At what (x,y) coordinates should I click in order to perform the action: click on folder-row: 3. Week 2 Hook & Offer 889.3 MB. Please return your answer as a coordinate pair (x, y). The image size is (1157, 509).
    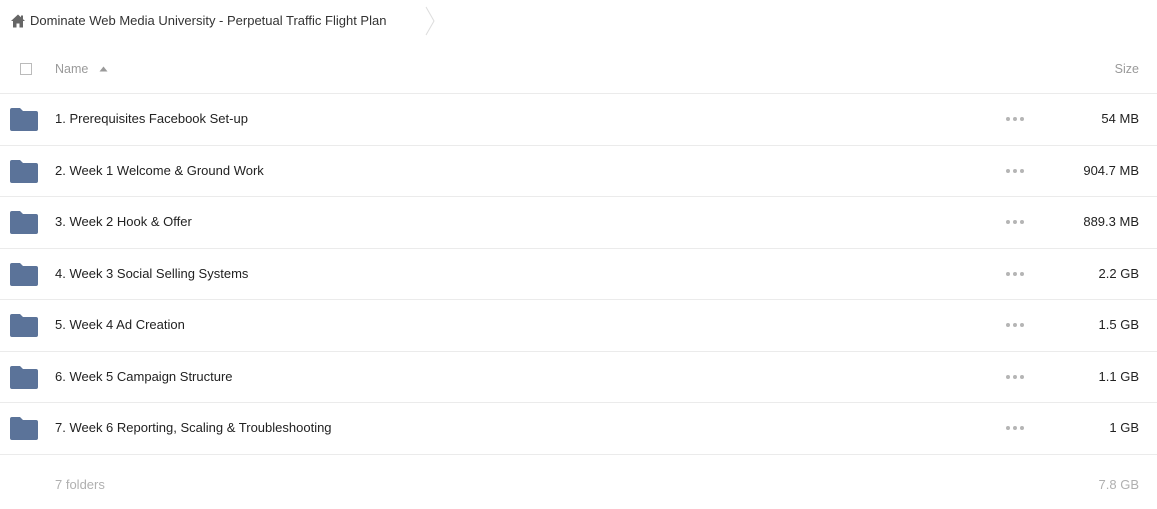
    Looking at the image, I should click on (578, 223).